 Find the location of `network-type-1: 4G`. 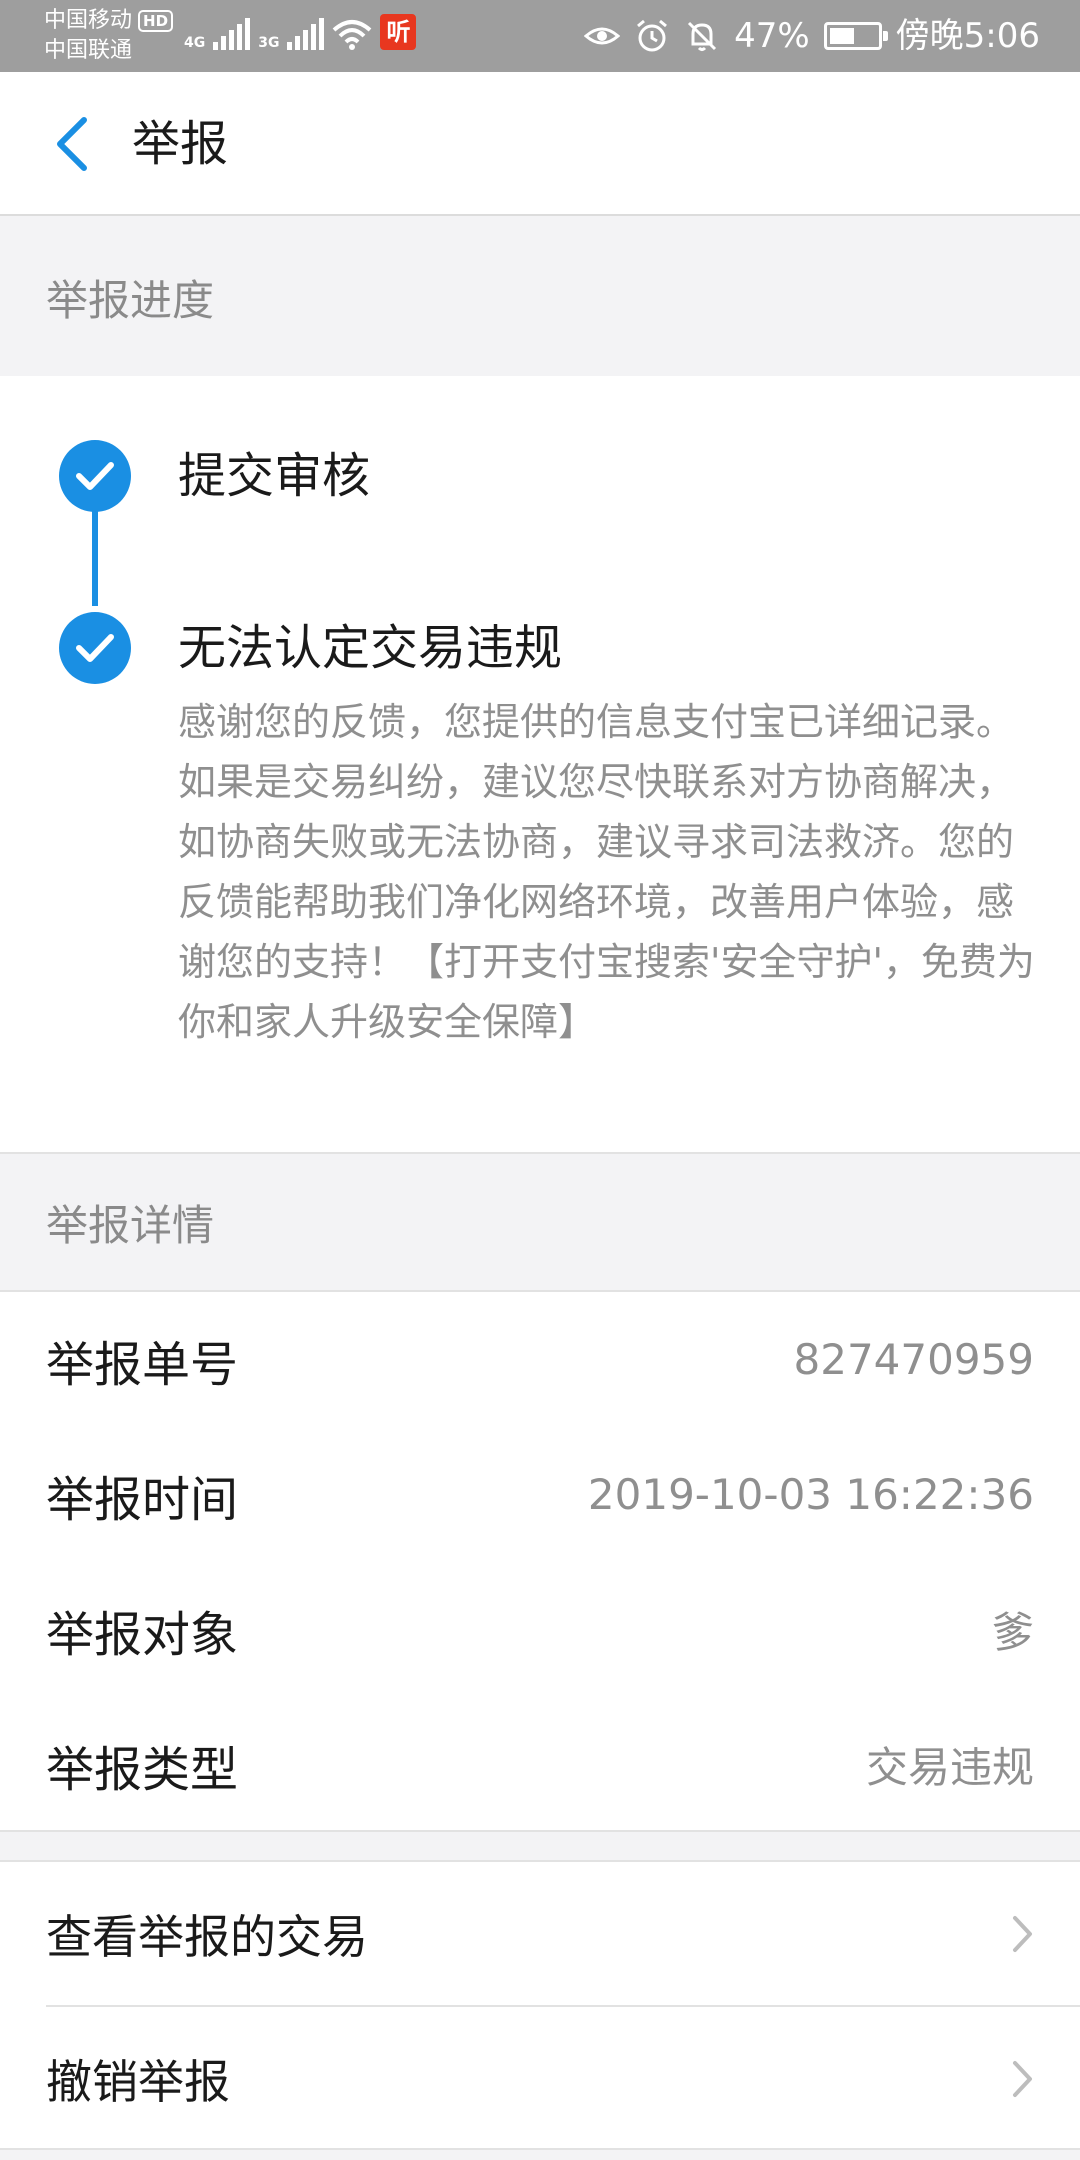

network-type-1: 4G is located at coordinates (195, 43).